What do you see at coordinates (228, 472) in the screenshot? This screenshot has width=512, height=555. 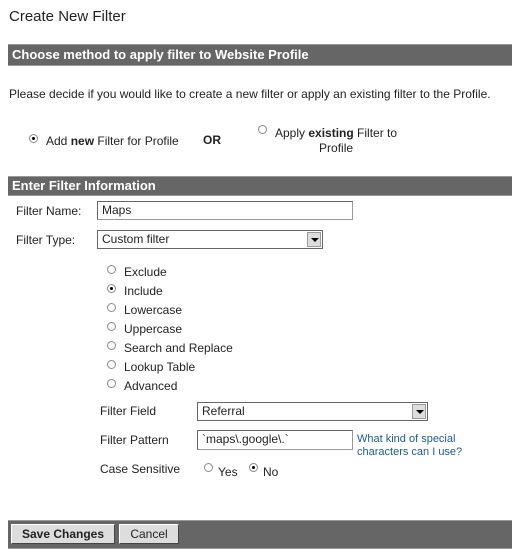 I see `case-yes-label: Yes` at bounding box center [228, 472].